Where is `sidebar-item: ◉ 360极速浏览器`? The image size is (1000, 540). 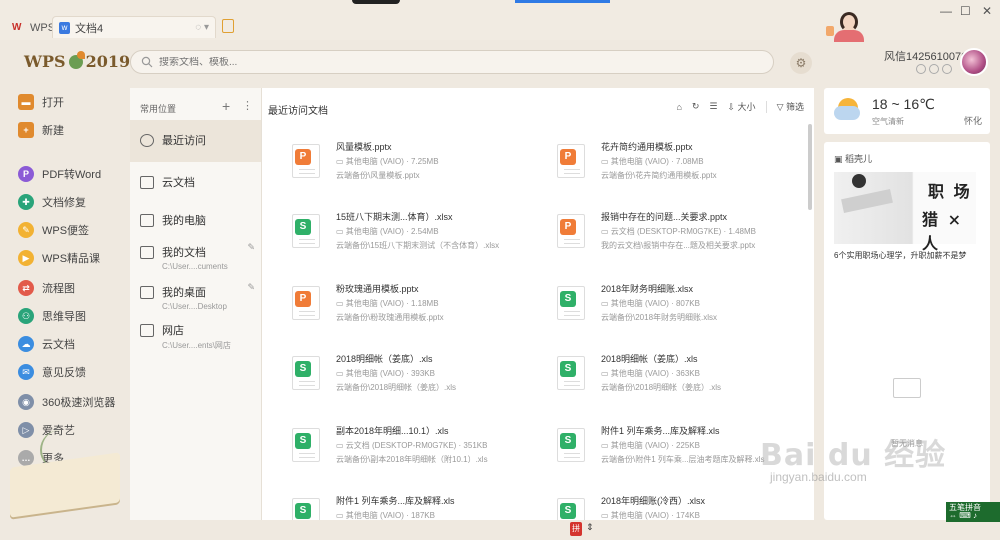
sidebar-item: ◉ 360极速浏览器 is located at coordinates (66, 402).